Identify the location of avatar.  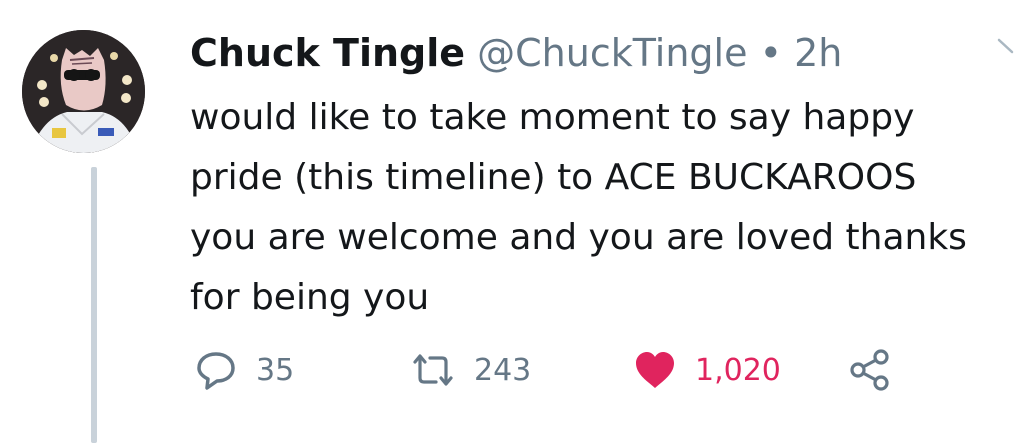
(83, 91).